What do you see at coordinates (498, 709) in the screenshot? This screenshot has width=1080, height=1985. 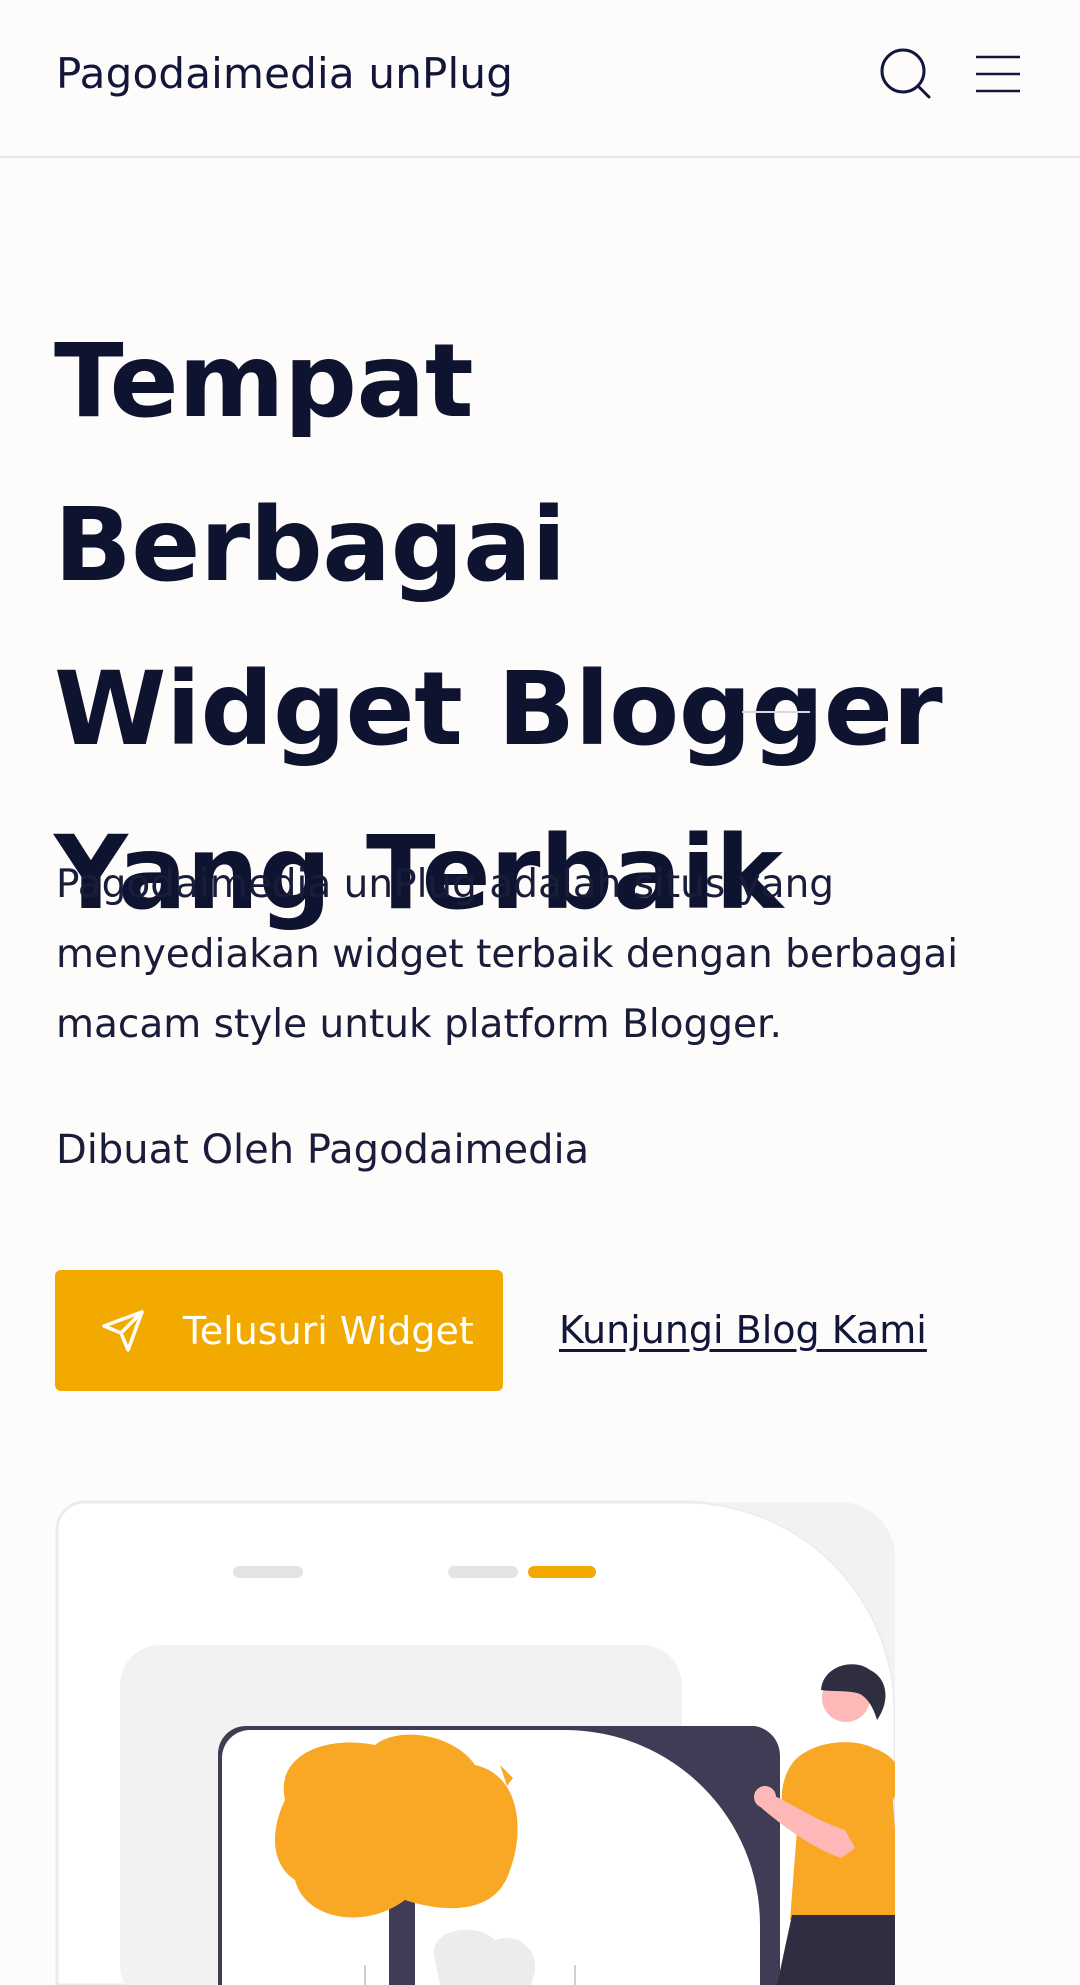 I see `hero-title-line-2: Widget Blogger` at bounding box center [498, 709].